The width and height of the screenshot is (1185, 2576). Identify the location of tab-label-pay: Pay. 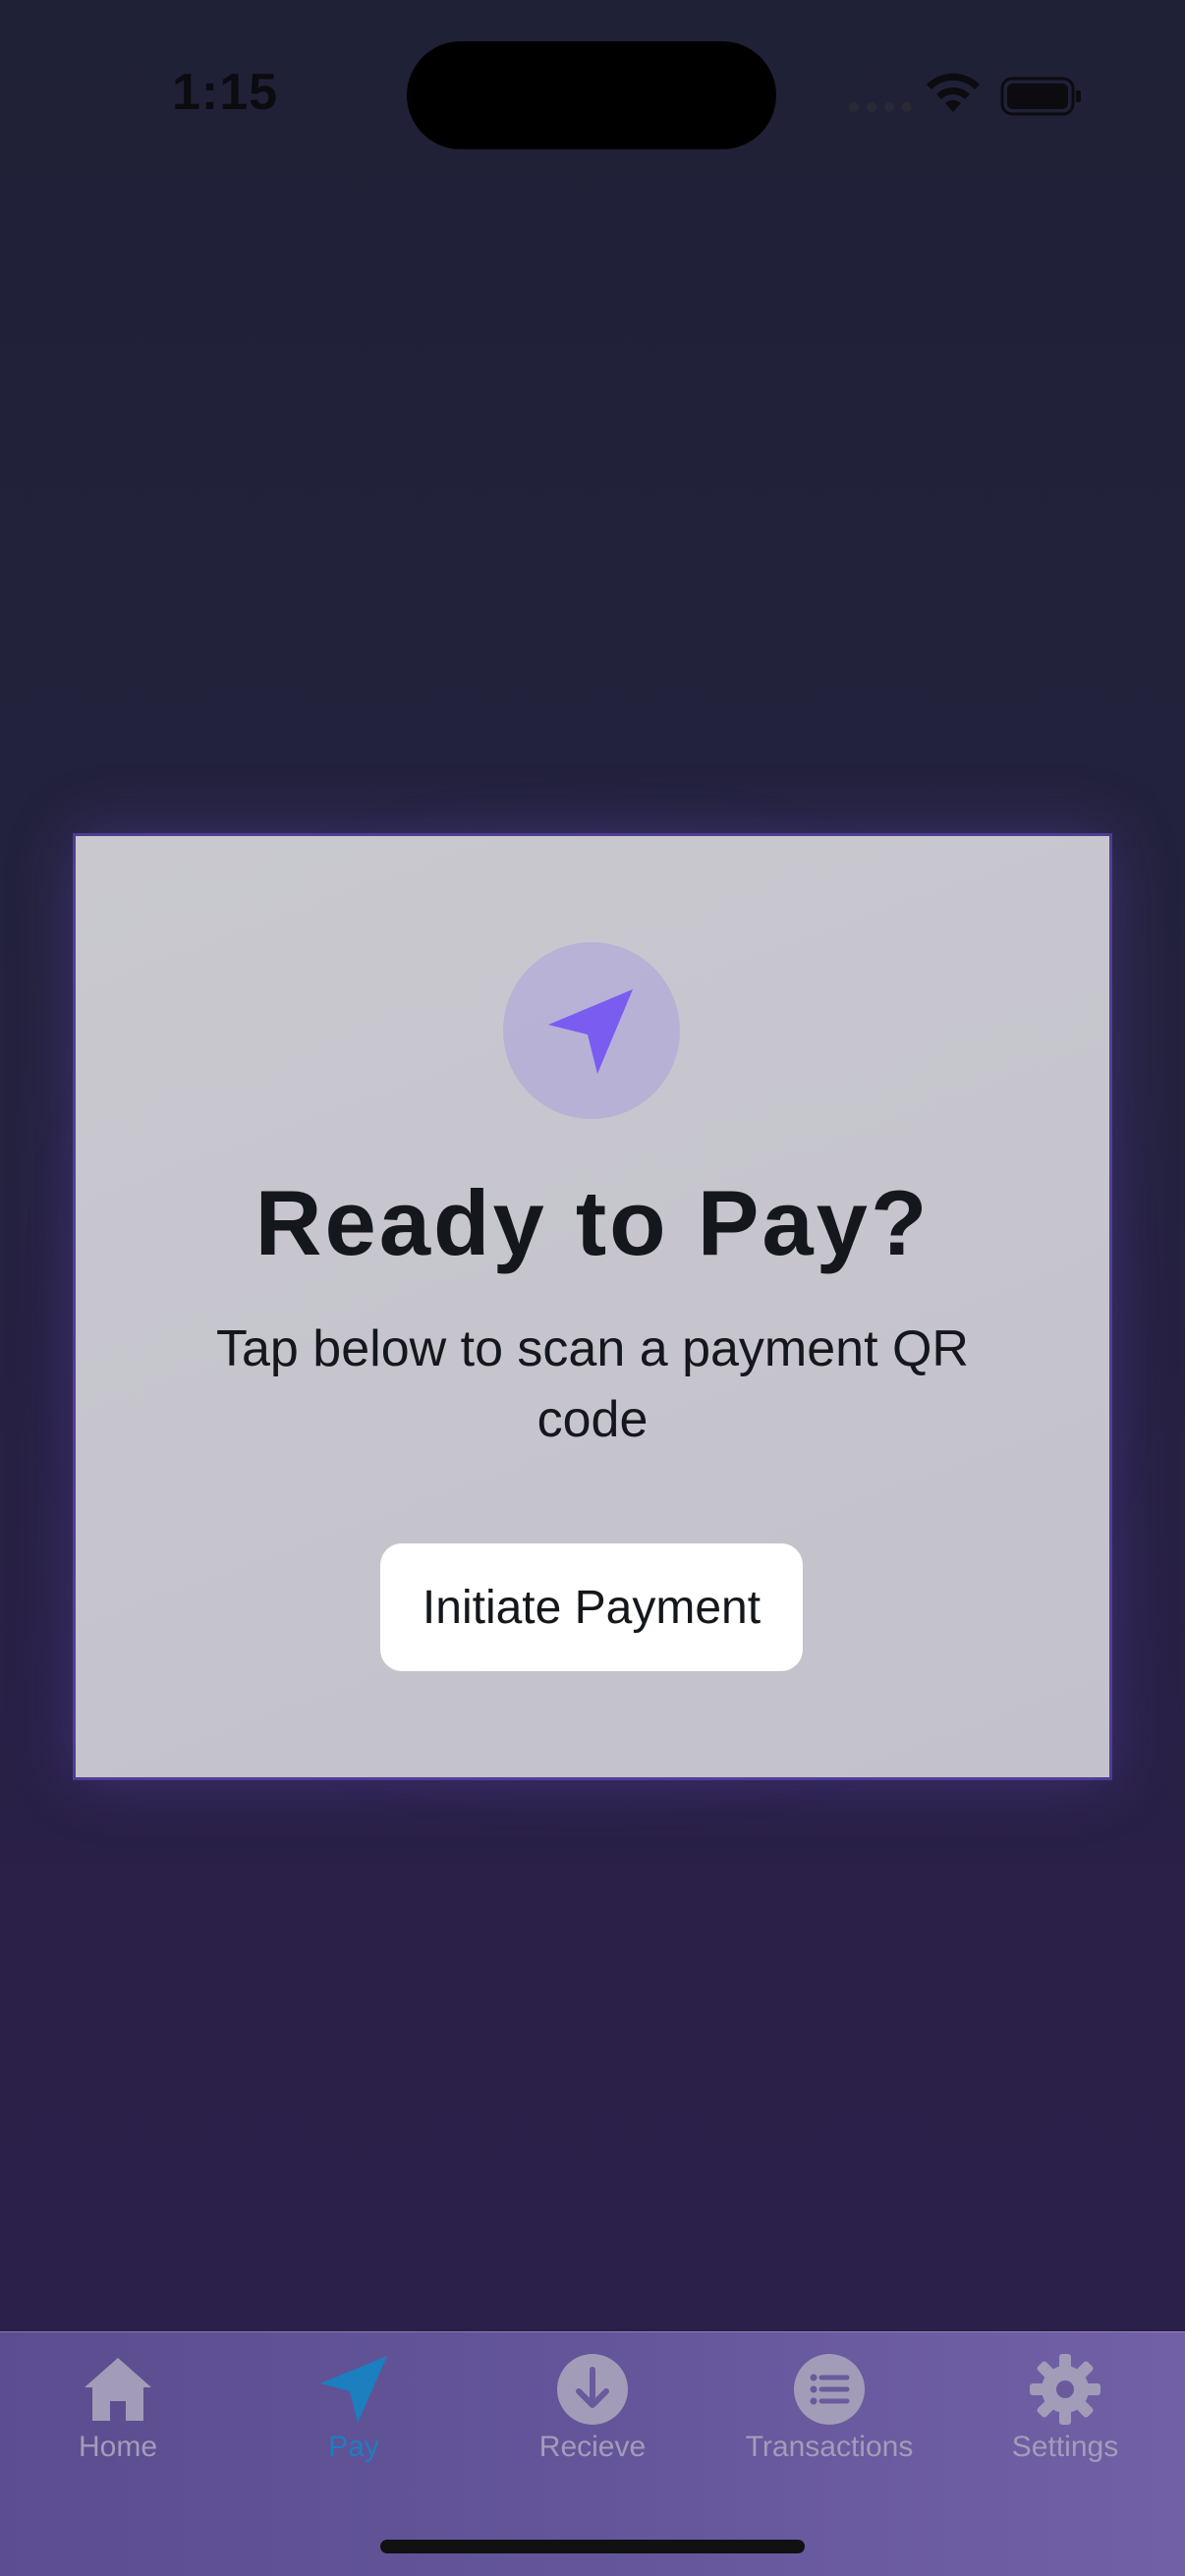
(353, 2447).